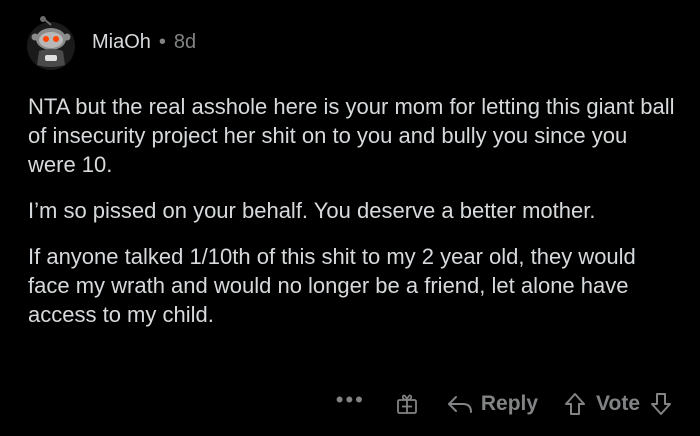 This screenshot has height=436, width=700. I want to click on downvote-arrow-icon, so click(661, 404).